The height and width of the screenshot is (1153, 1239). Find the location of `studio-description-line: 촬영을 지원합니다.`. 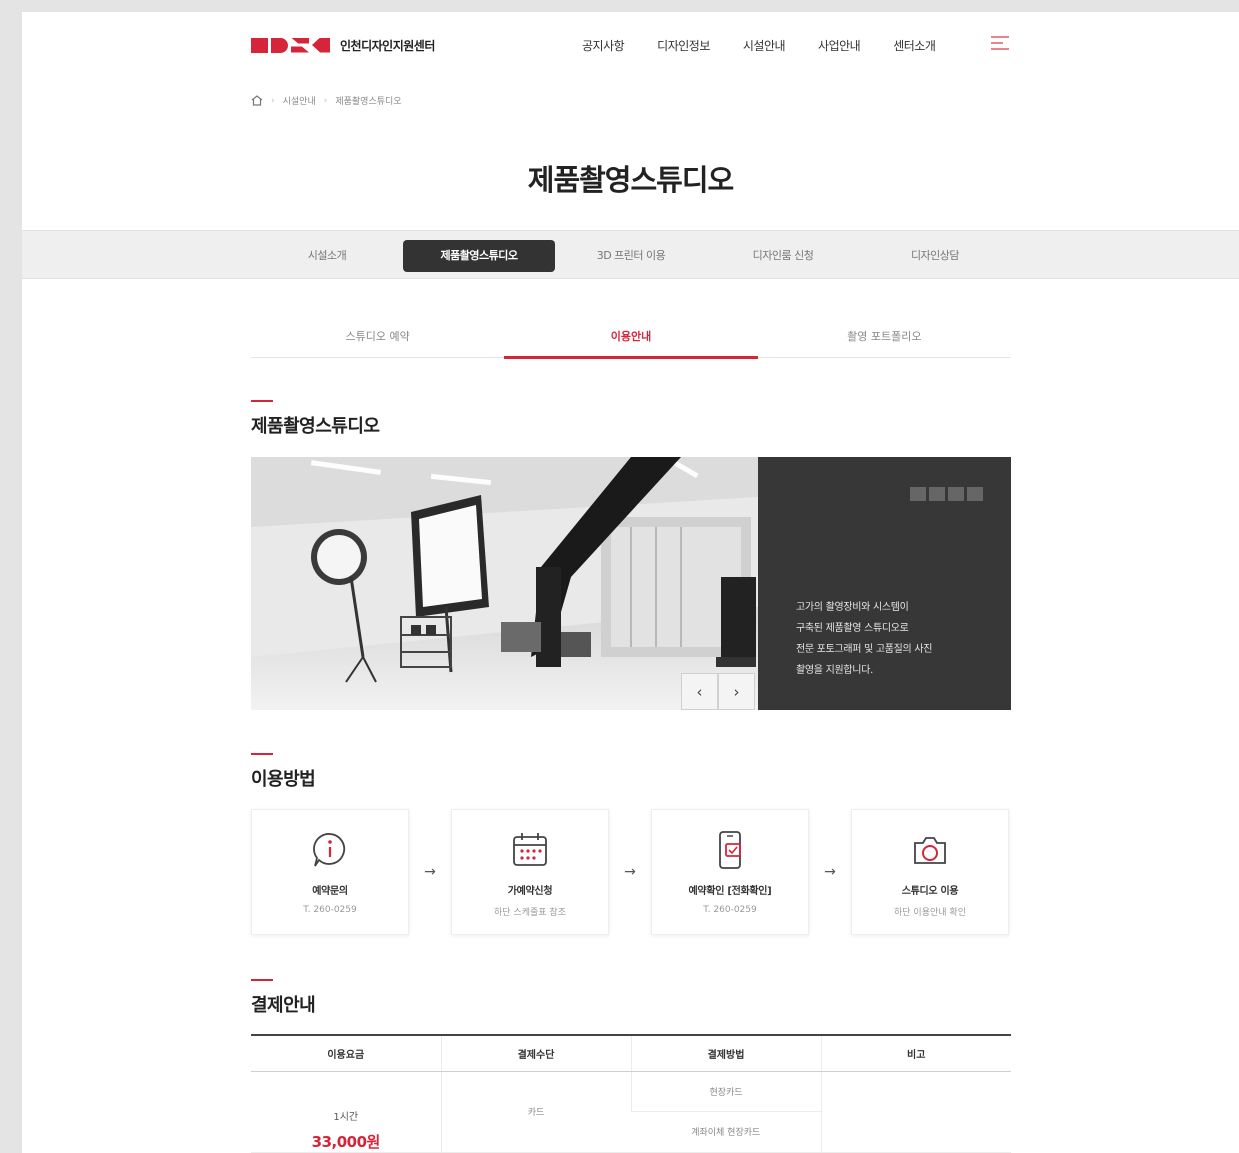

studio-description-line: 촬영을 지원합니다. is located at coordinates (834, 670).